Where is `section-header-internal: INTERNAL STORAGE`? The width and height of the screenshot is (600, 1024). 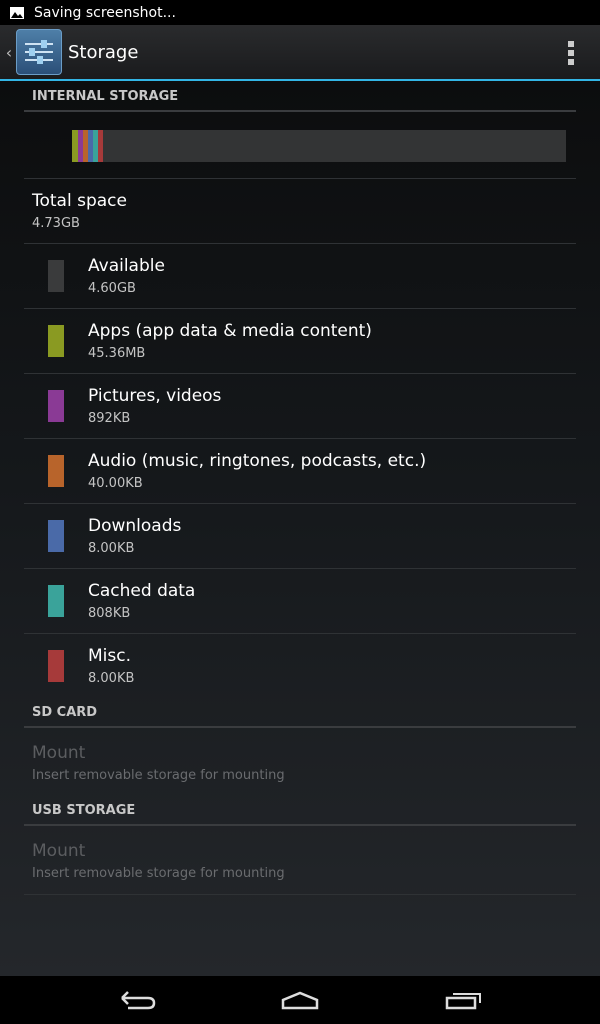
section-header-internal: INTERNAL STORAGE is located at coordinates (300, 100).